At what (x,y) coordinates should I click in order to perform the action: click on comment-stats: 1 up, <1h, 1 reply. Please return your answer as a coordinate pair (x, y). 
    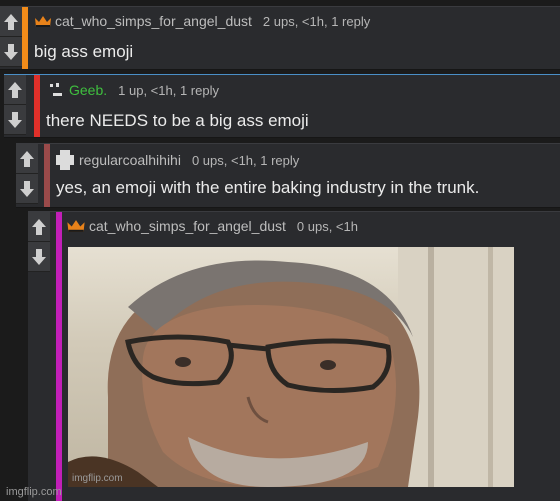
    Looking at the image, I should click on (168, 90).